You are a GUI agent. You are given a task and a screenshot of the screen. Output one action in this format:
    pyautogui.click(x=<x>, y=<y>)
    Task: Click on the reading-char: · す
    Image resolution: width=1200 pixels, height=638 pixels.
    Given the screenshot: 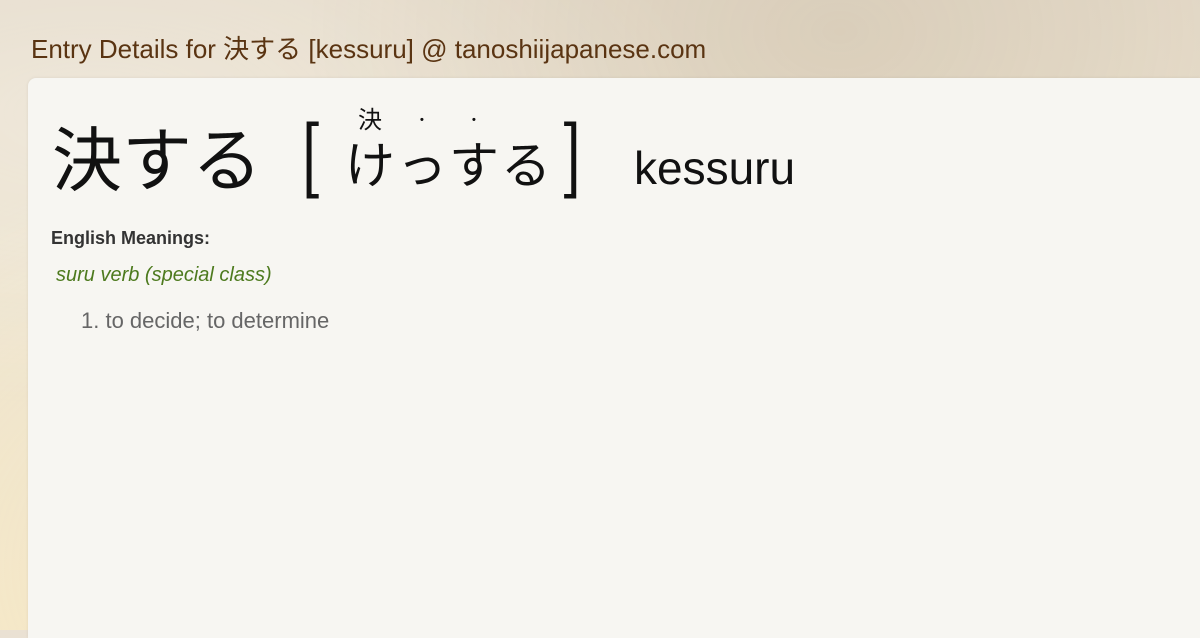 What is the action you would take?
    pyautogui.click(x=474, y=150)
    